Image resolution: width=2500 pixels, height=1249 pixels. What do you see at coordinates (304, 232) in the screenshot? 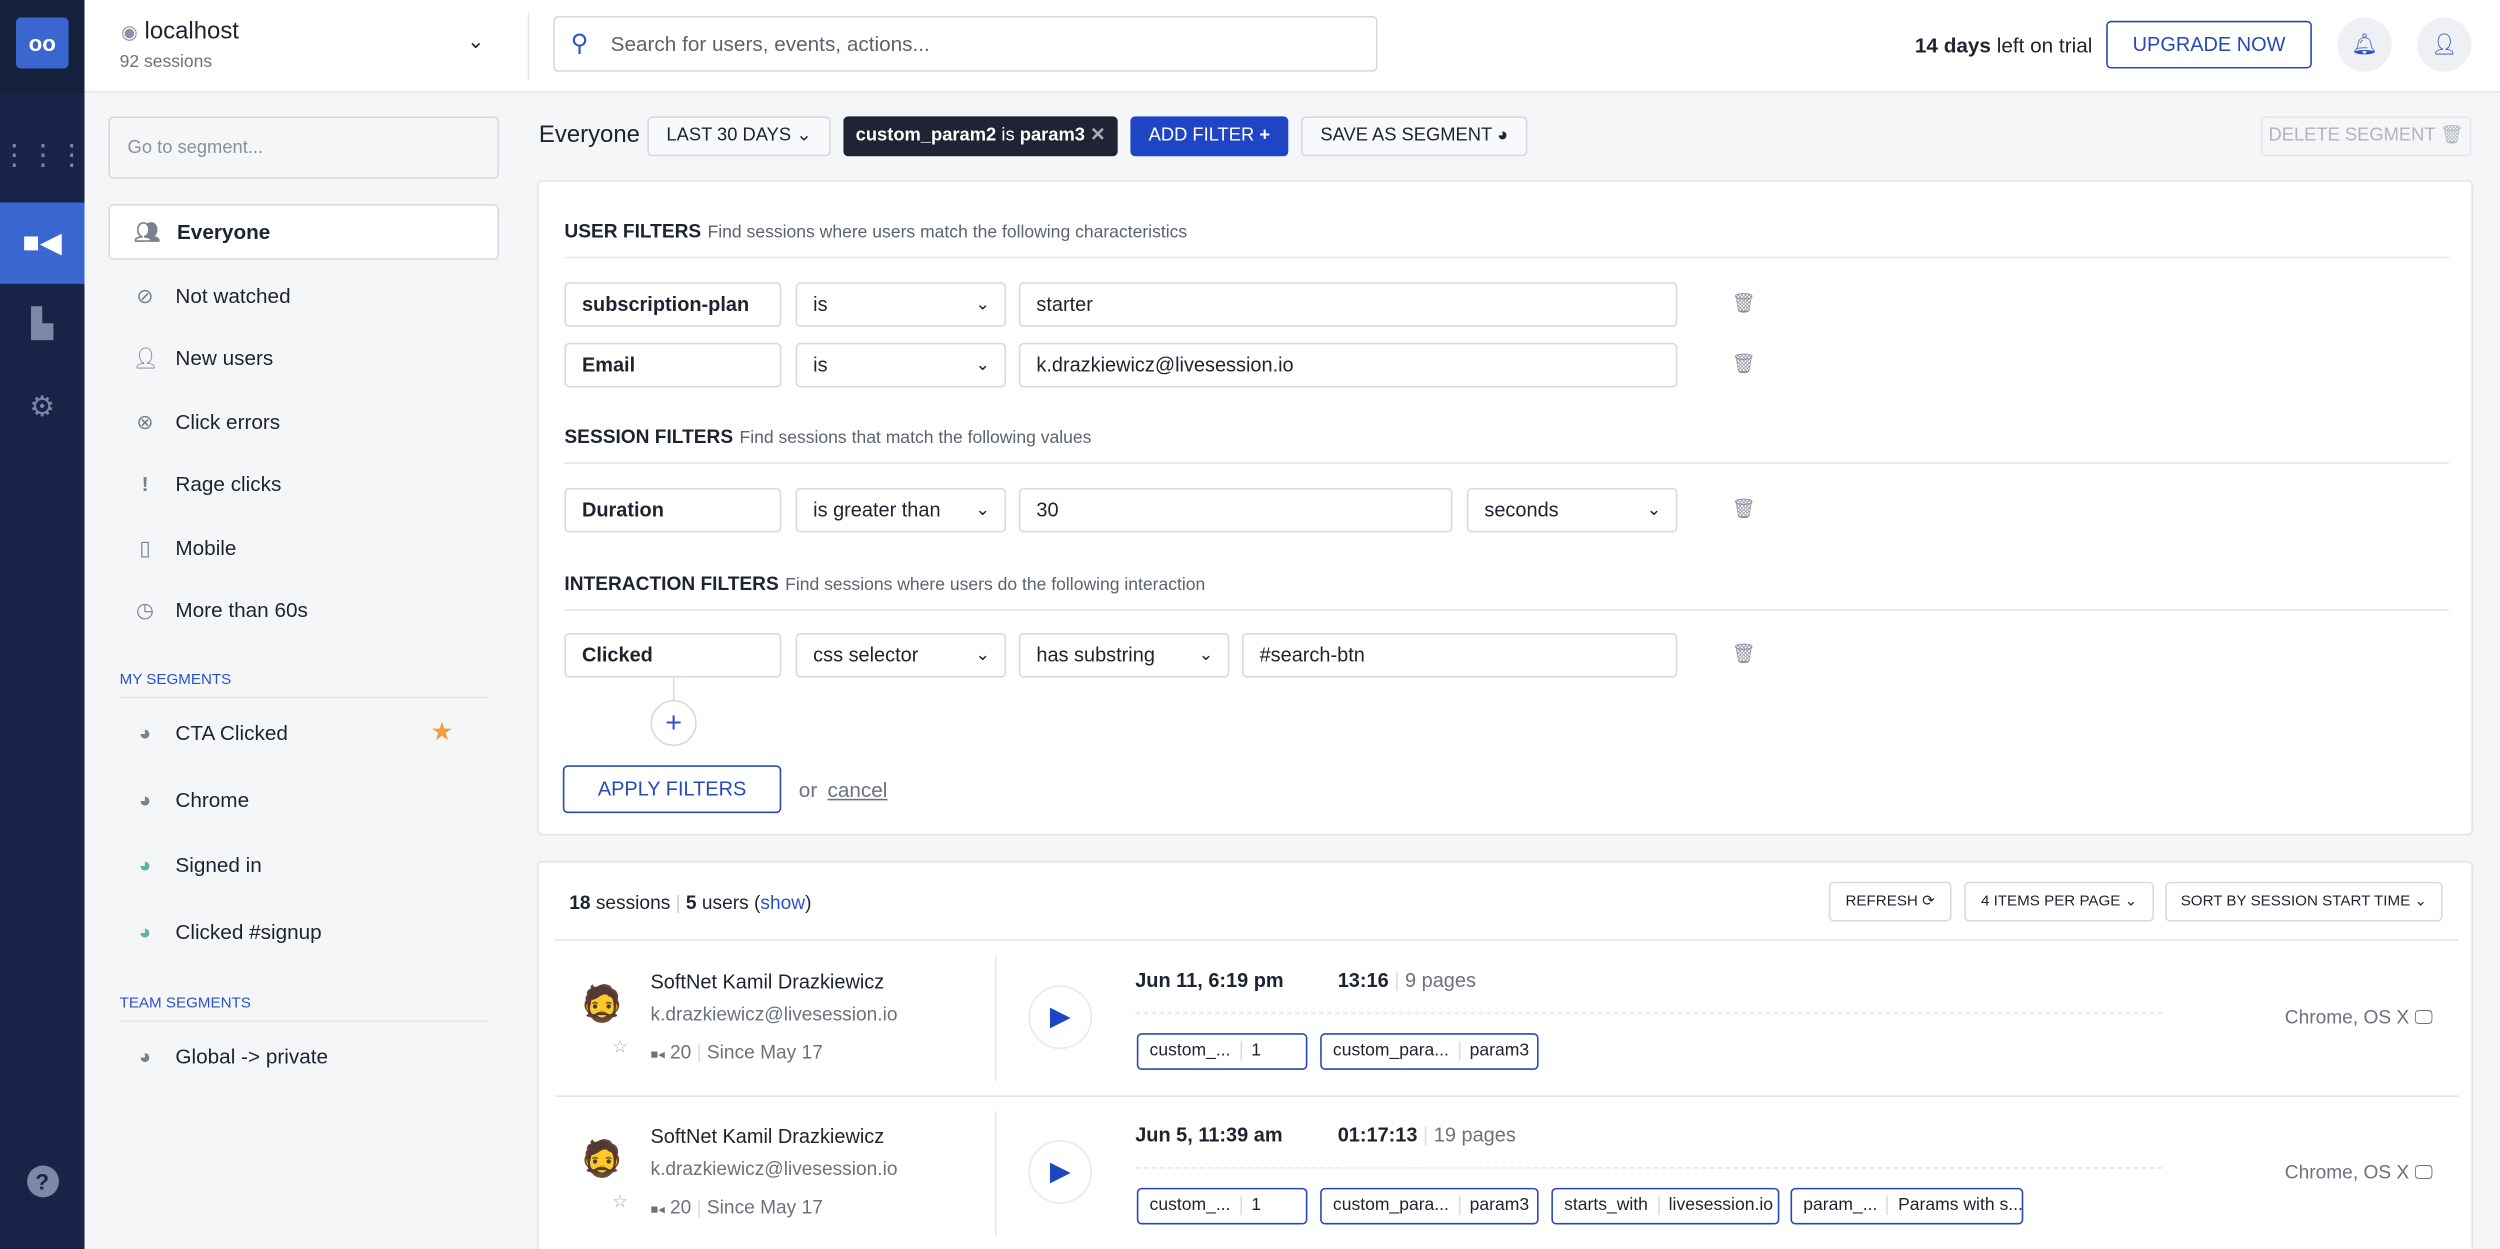
I see `segment-everyone: 👥︎ Everyone` at bounding box center [304, 232].